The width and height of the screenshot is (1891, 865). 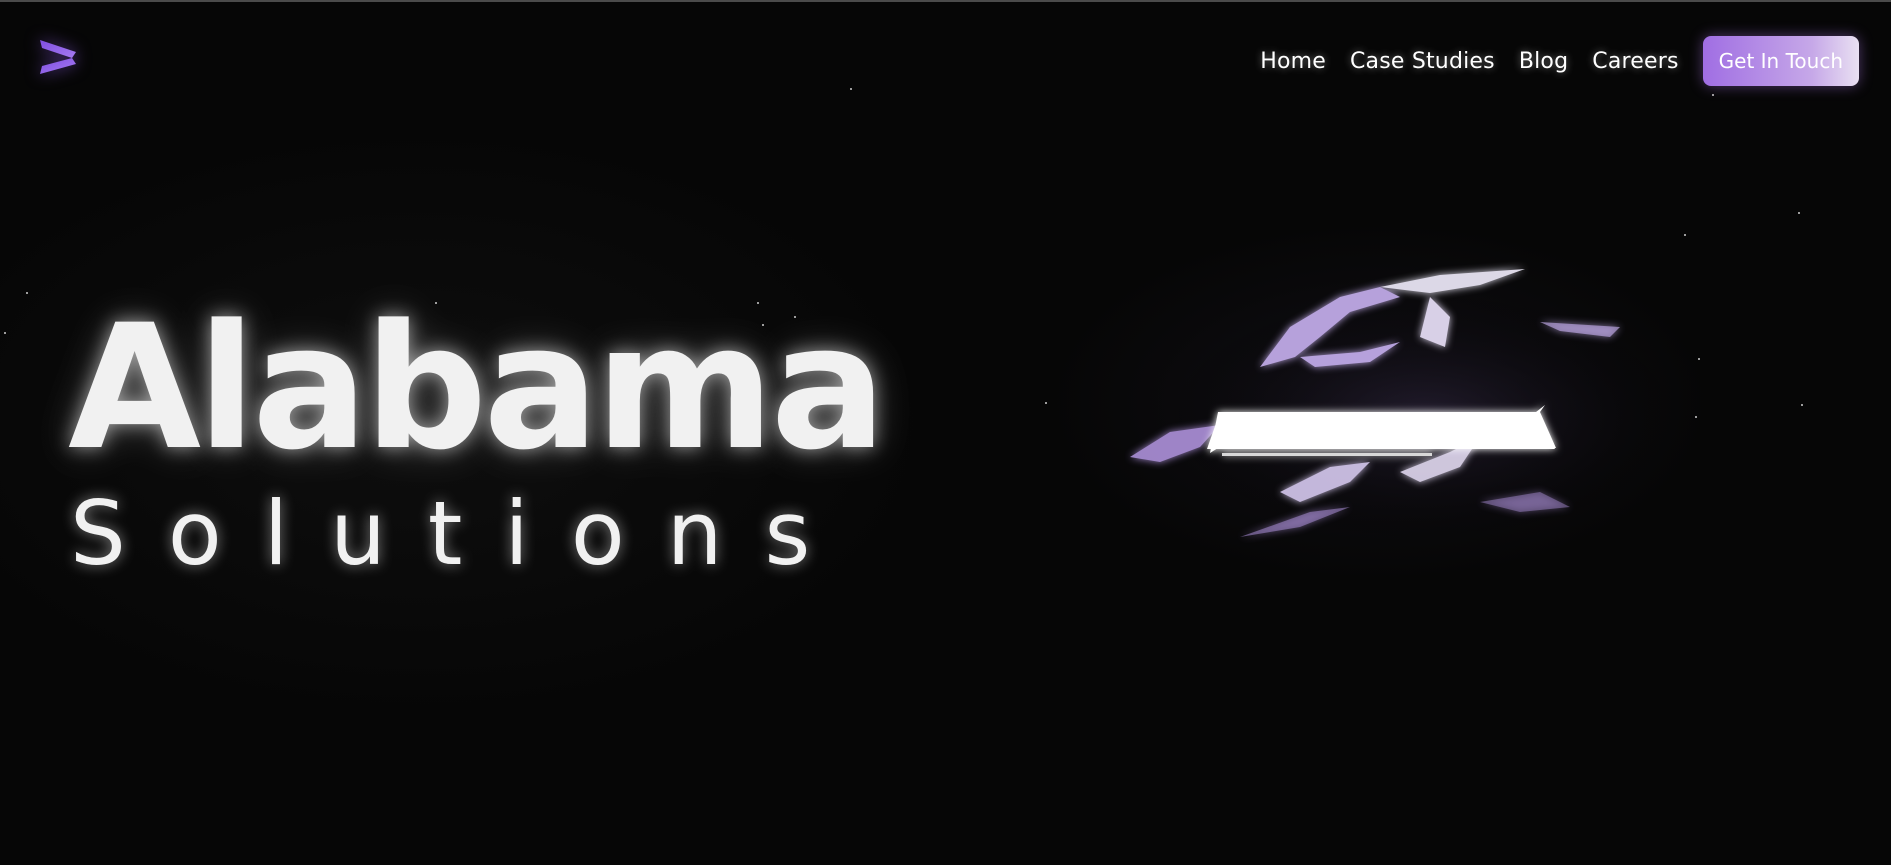 I want to click on get-in-touch-button: Get In Touch, so click(x=1780, y=61).